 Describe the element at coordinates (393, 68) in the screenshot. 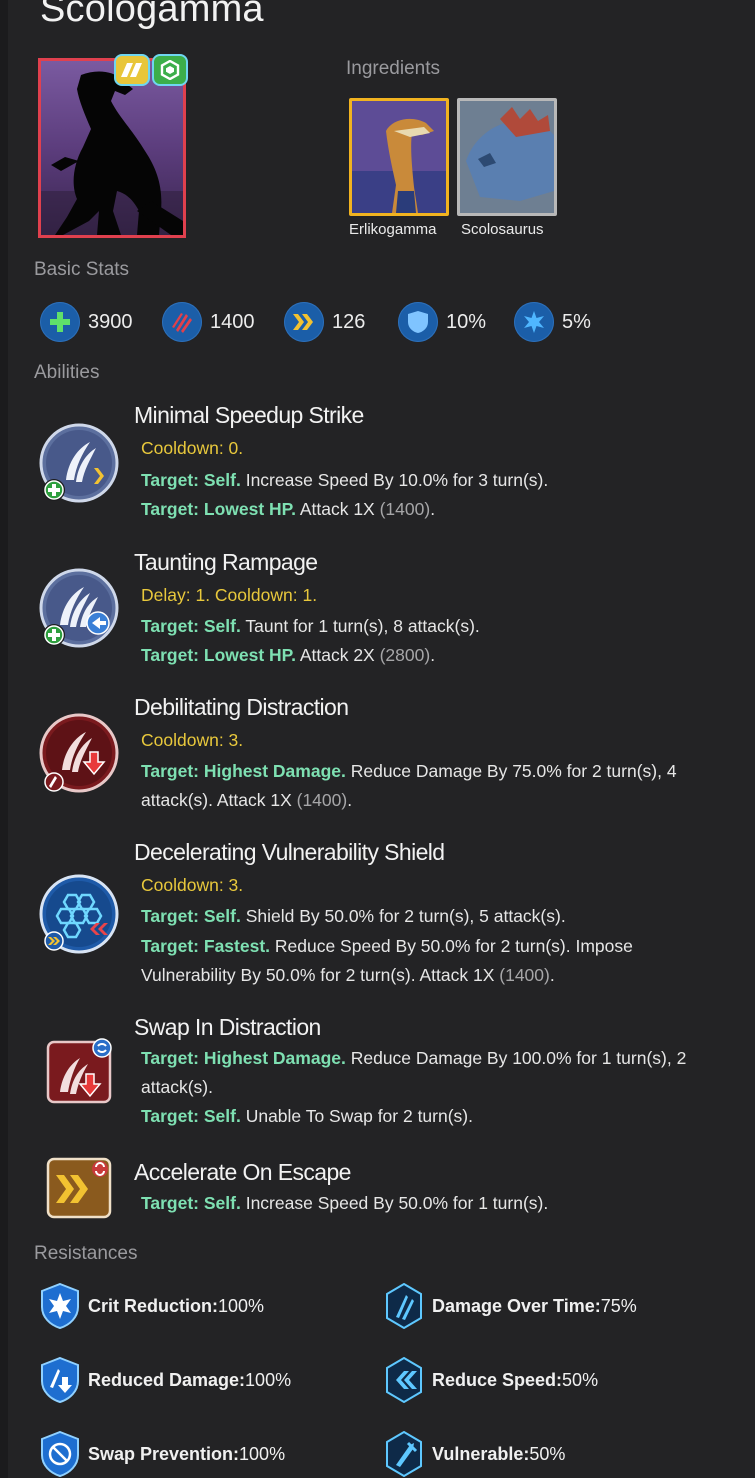

I see `ingredients-label: Ingredients` at that location.